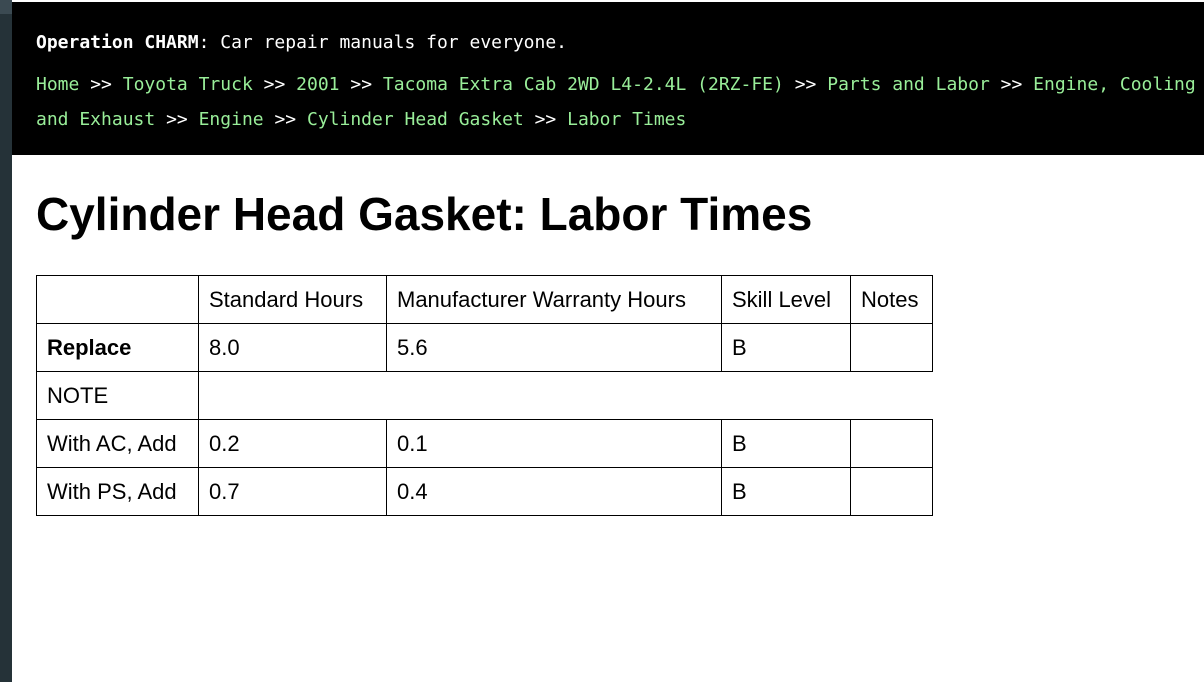 The image size is (1204, 682). What do you see at coordinates (6, 7) in the screenshot?
I see `scrollbar-nub` at bounding box center [6, 7].